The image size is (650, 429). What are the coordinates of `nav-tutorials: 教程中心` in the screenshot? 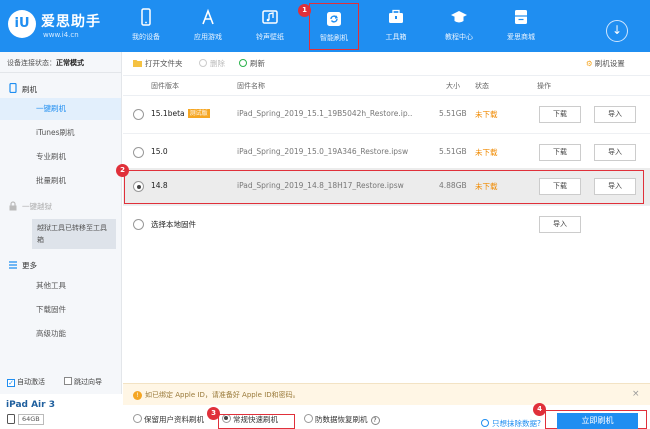 It's located at (459, 25).